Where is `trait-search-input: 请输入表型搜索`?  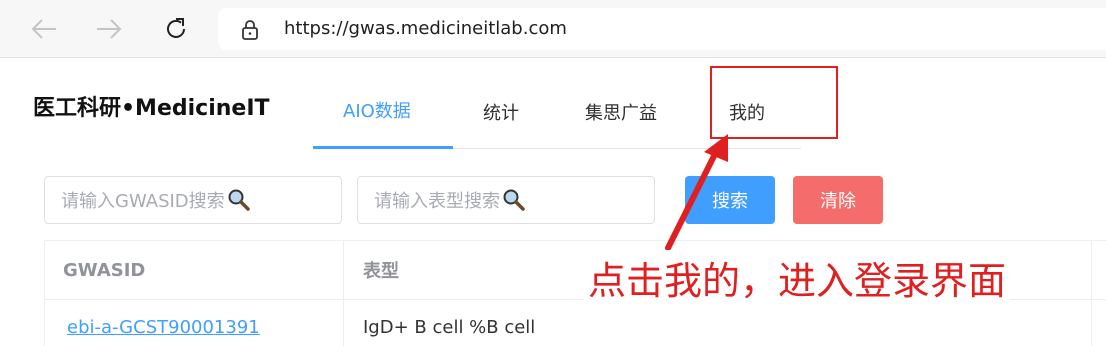
trait-search-input: 请输入表型搜索 is located at coordinates (506, 200).